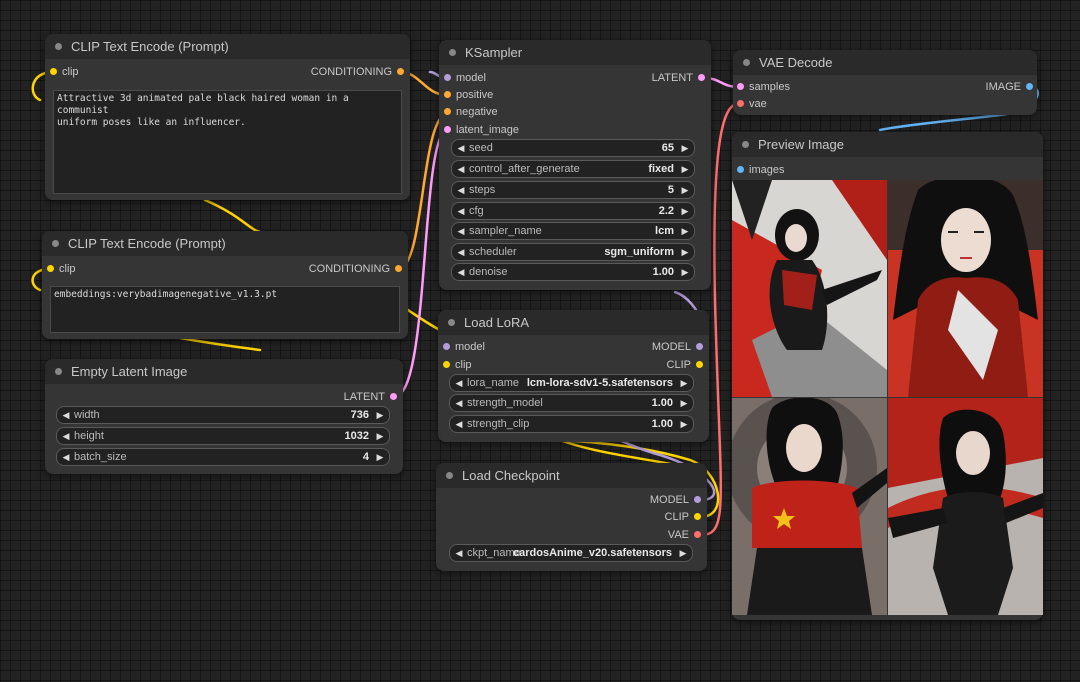  I want to click on negative-prompt-textarea: embeddings:verybadimagenegative_v1.3.pt, so click(225, 309).